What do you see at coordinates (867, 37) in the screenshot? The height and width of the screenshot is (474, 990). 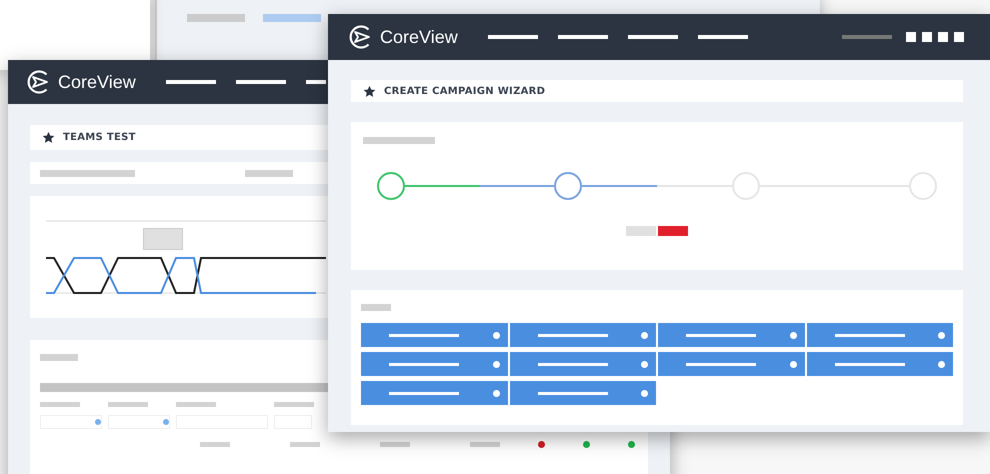 I see `search-placeholder` at bounding box center [867, 37].